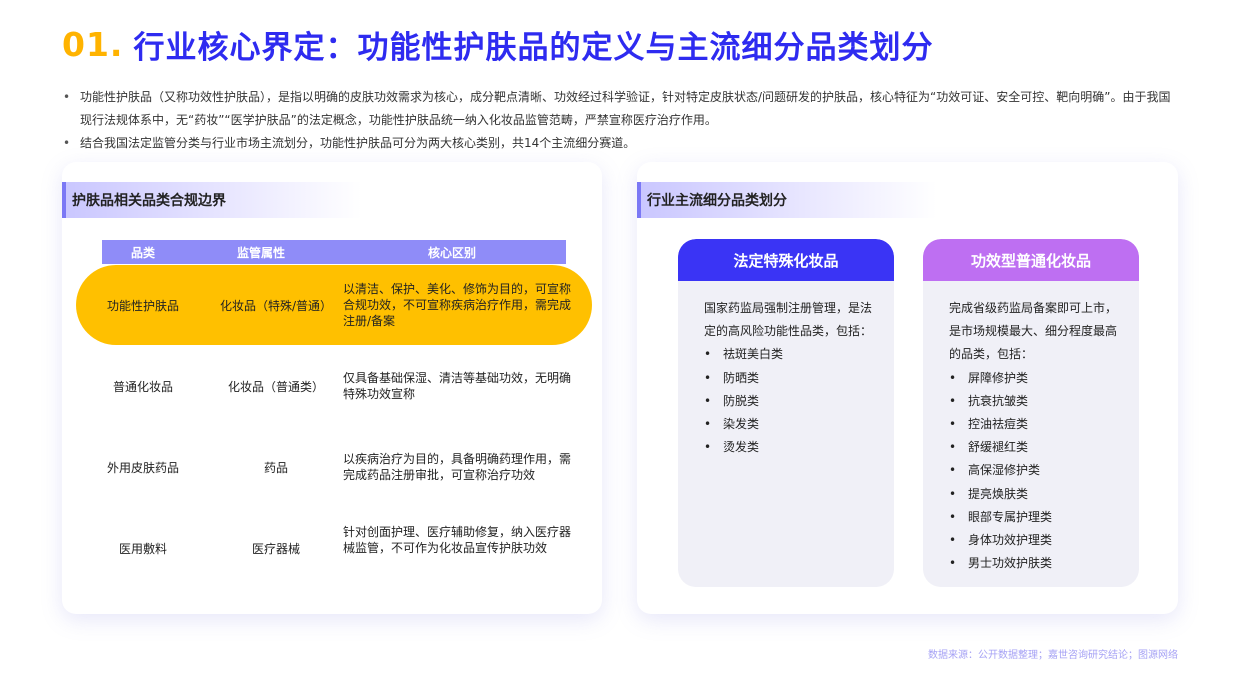  Describe the element at coordinates (212, 200) in the screenshot. I see `panel-title: 护肤品相关品类合规边界` at that location.